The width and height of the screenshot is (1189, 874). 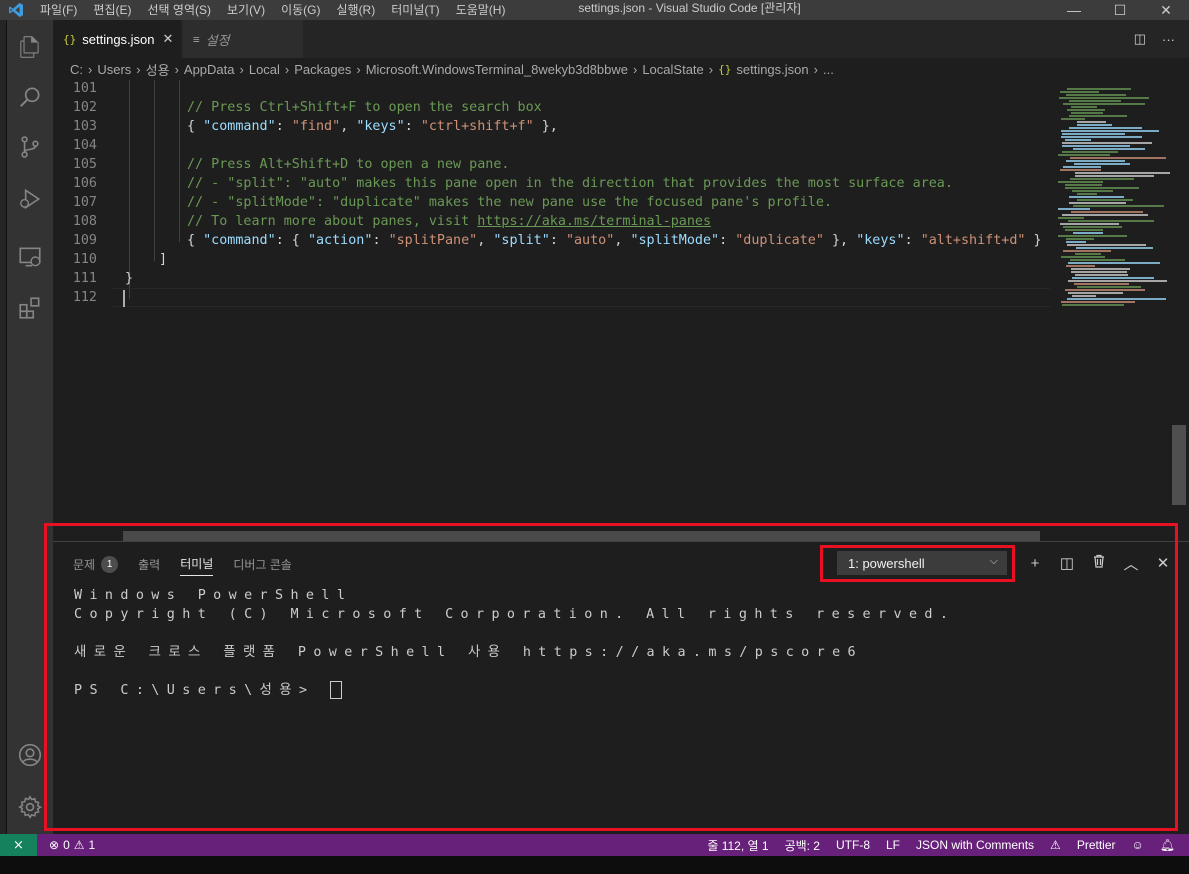 What do you see at coordinates (1110, 305) in the screenshot?
I see `minimap` at bounding box center [1110, 305].